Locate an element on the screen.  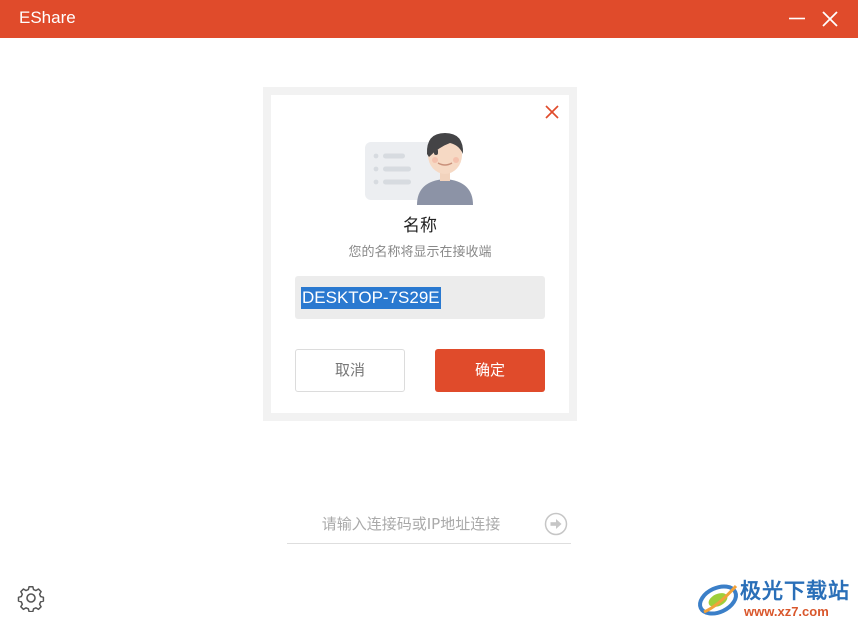
window-close-button is located at coordinates (830, 19).